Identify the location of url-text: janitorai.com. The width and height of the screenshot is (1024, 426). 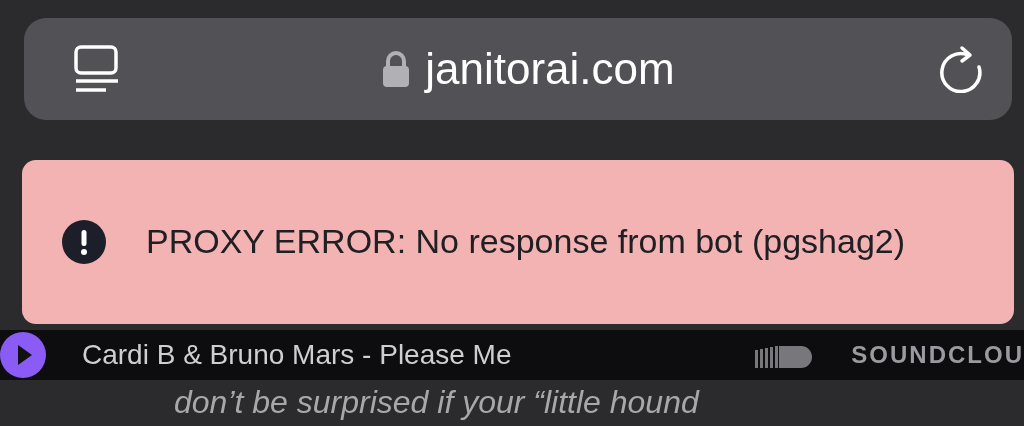
(550, 69).